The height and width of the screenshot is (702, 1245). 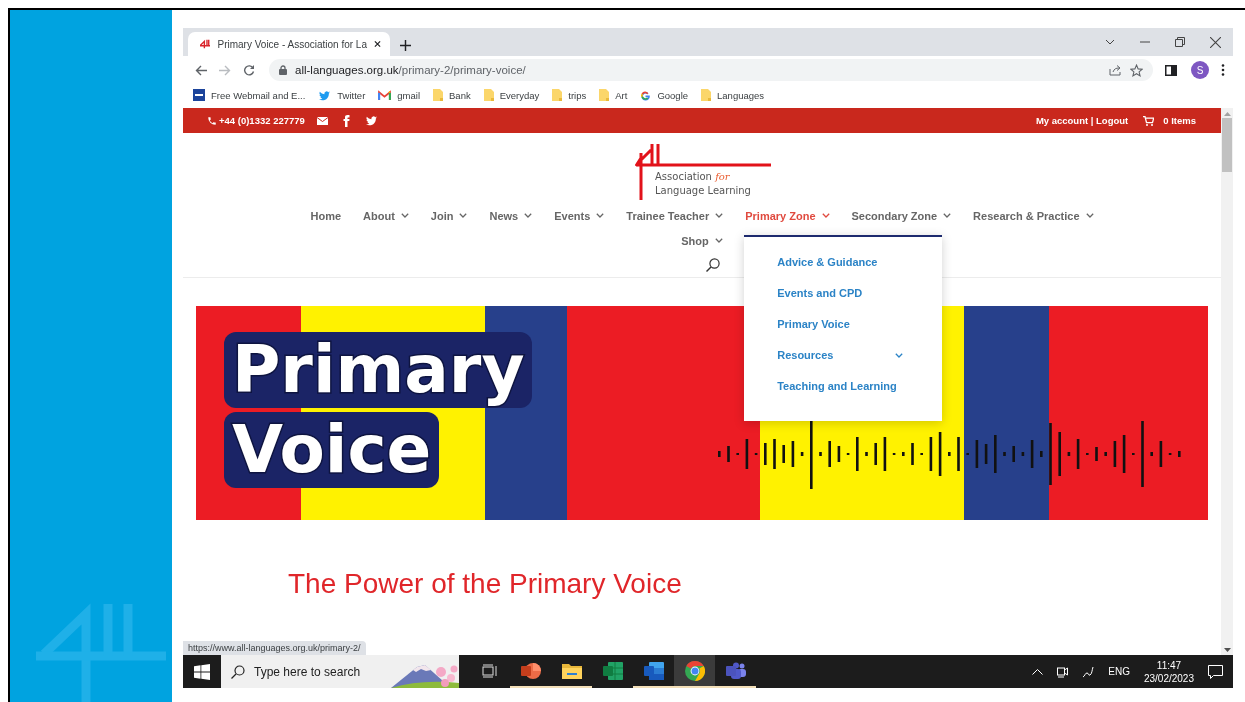 I want to click on presentation-app-icon, so click(x=530, y=670).